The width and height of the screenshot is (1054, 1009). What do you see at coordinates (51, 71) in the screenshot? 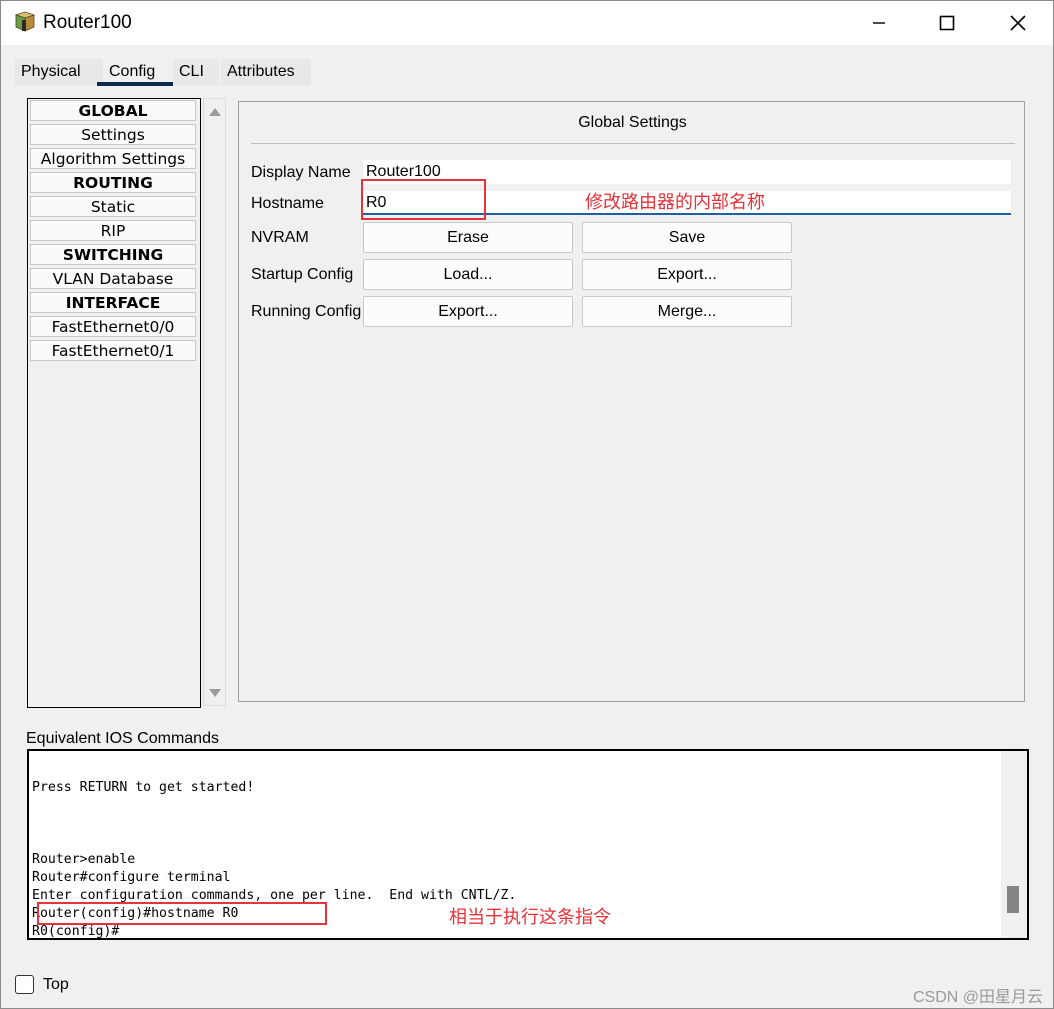
I see `tab-physical-label: Physical` at bounding box center [51, 71].